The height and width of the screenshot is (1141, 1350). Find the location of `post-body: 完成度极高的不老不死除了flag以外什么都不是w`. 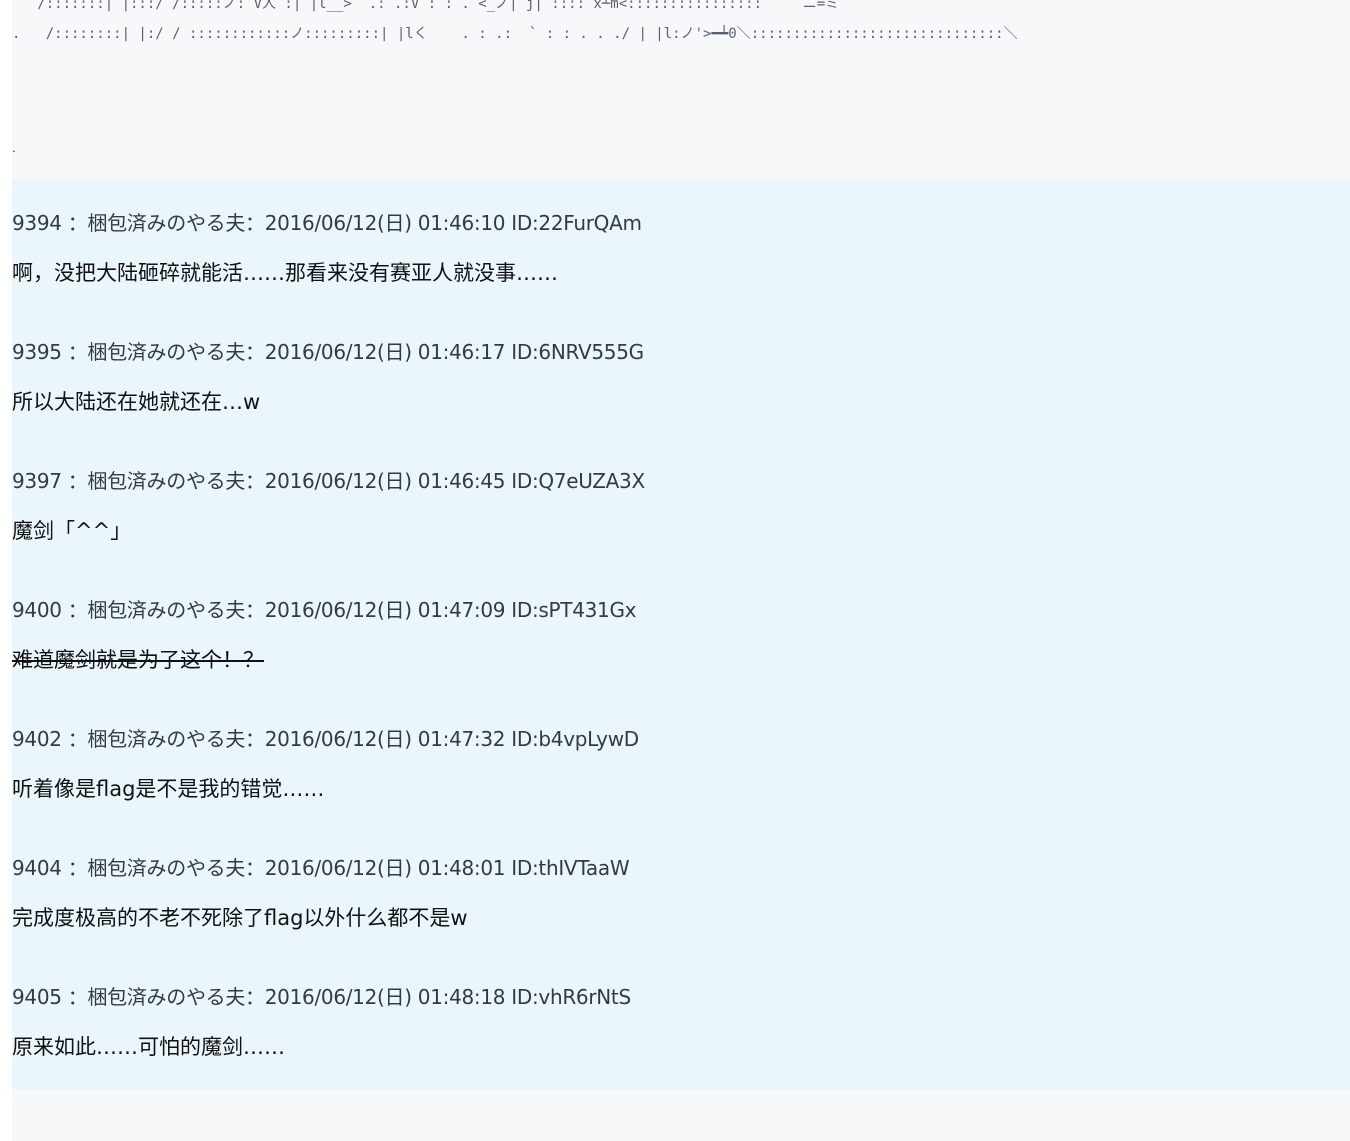

post-body: 完成度极高的不老不死除了flag以外什么都不是w is located at coordinates (240, 918).